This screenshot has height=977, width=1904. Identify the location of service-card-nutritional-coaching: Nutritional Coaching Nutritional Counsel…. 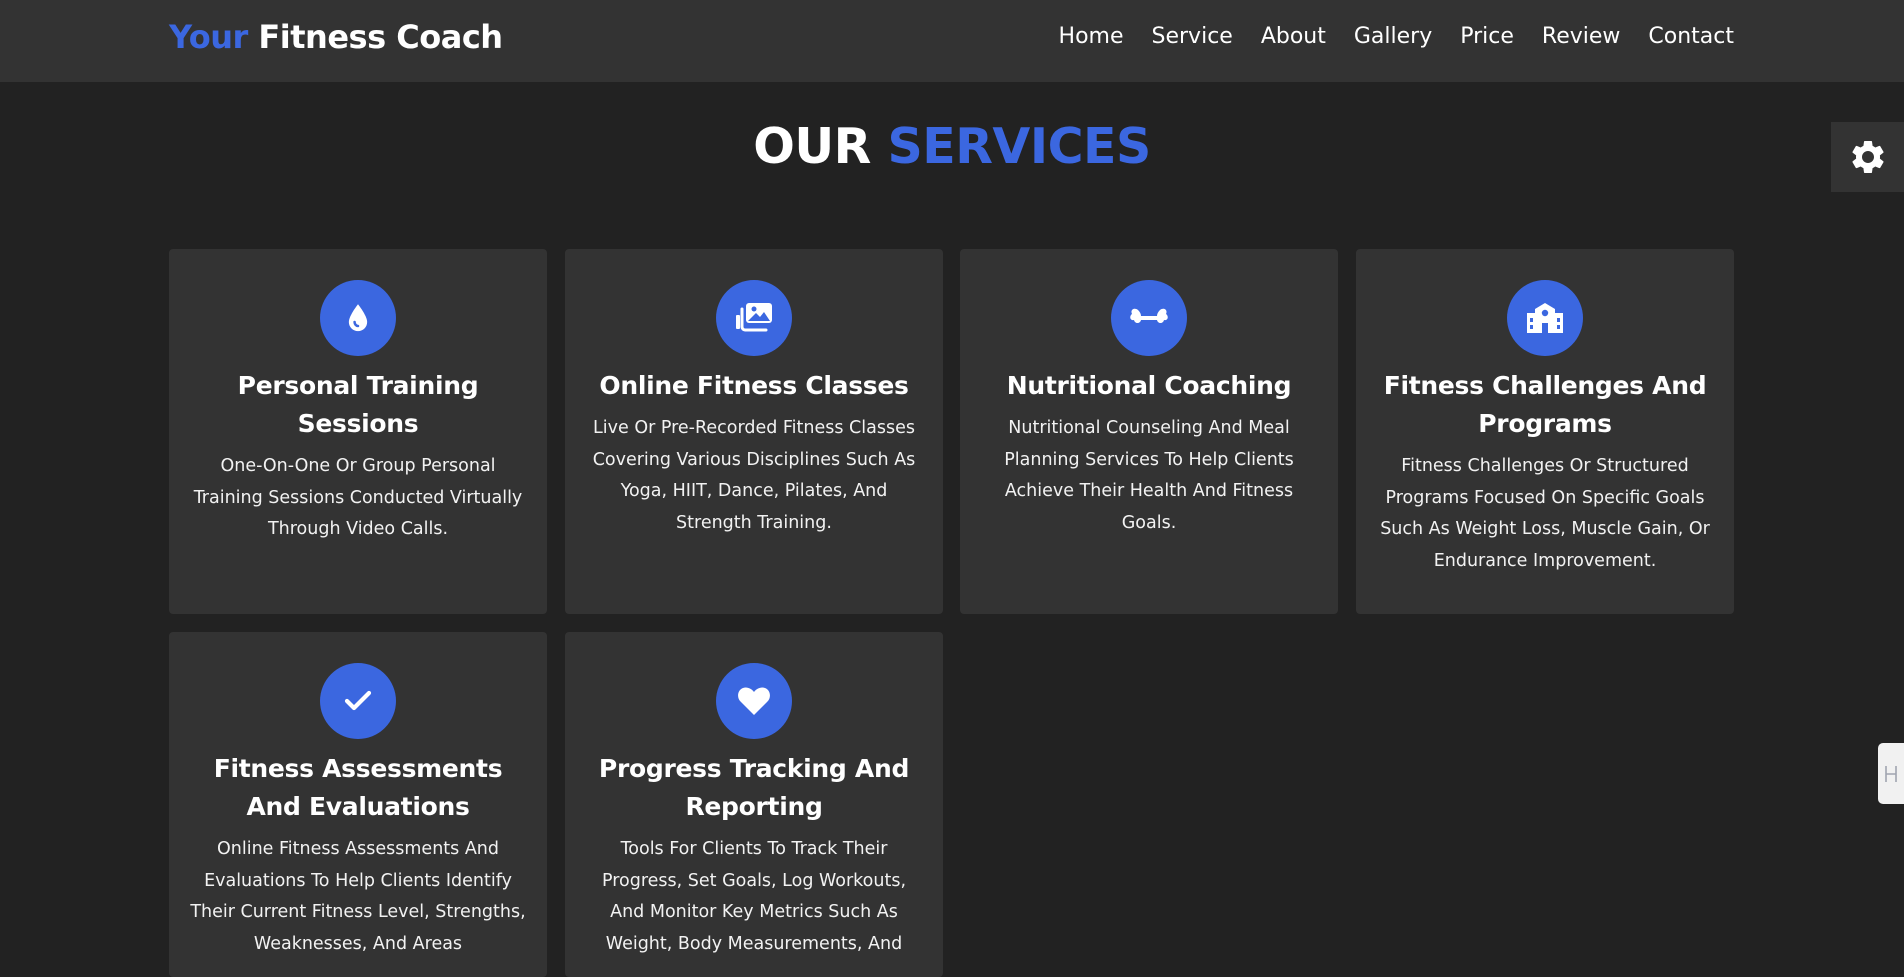
(1149, 431).